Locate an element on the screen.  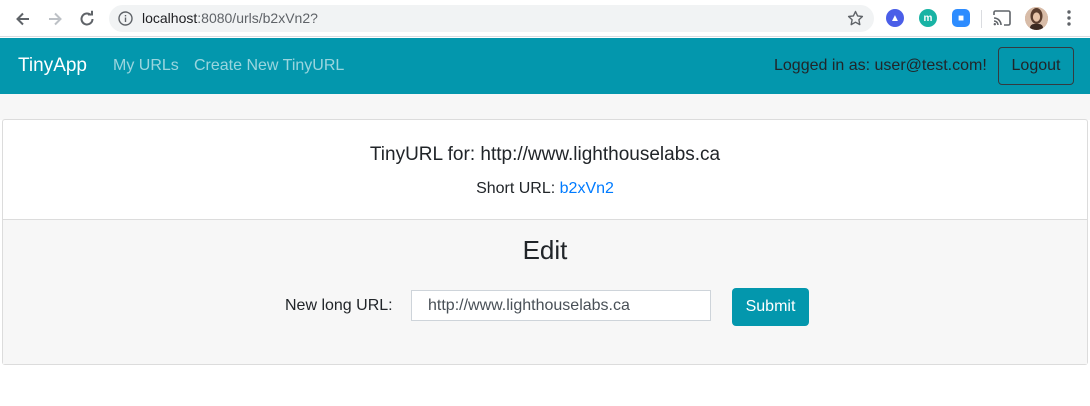
long-url-label: New long URL: is located at coordinates (339, 305).